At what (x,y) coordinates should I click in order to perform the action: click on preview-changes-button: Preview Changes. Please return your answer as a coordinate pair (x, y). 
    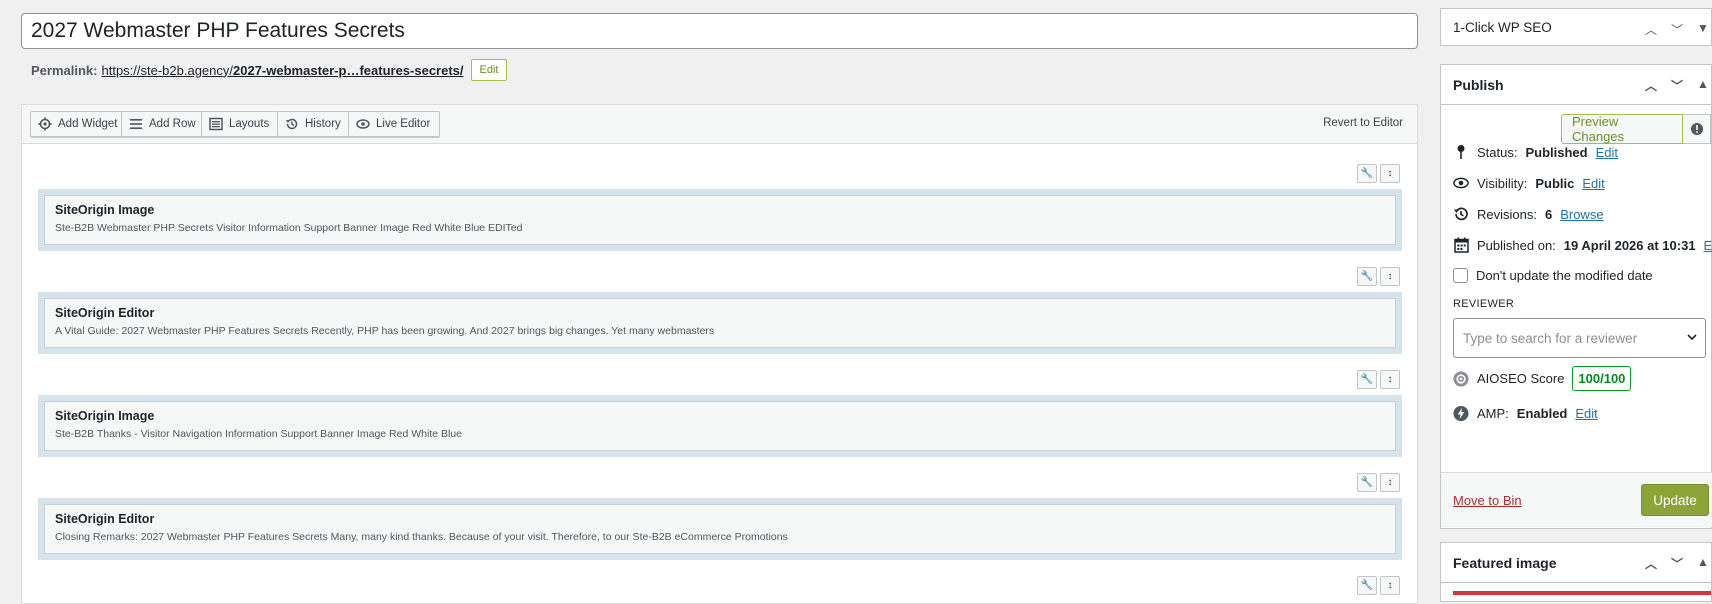
    Looking at the image, I should click on (1622, 129).